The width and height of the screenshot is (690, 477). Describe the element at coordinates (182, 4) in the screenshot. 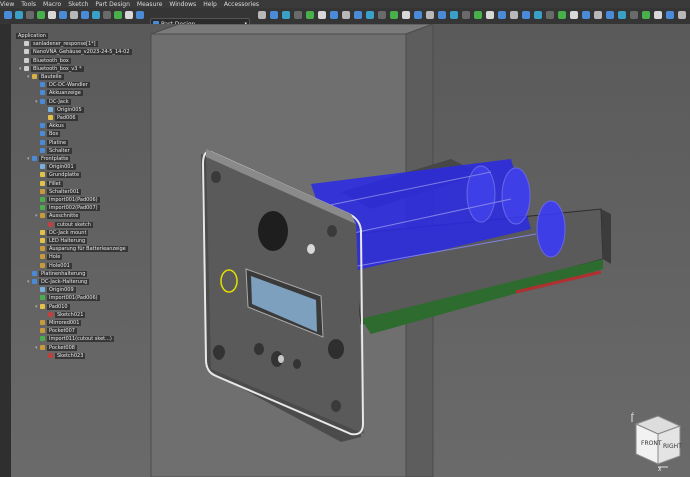

I see `menu-windows: Windows` at that location.